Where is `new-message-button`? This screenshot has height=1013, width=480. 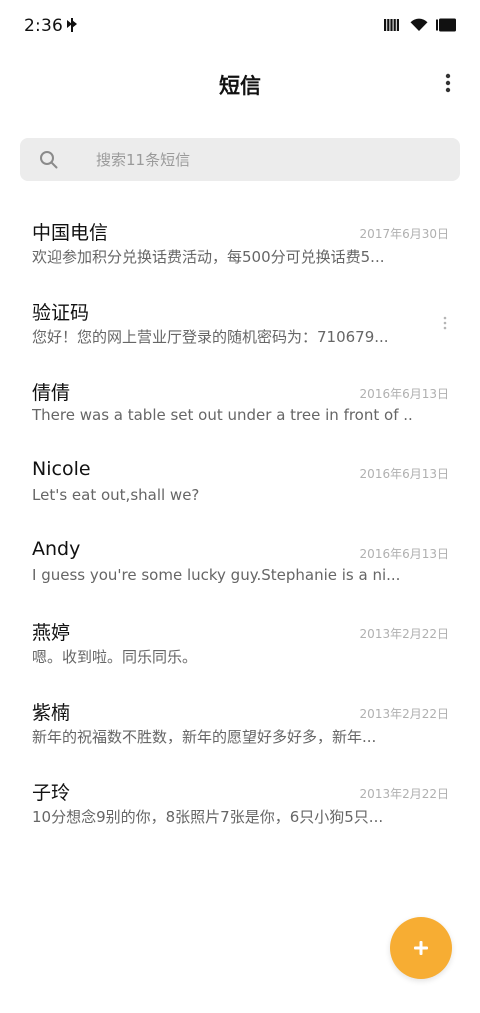 new-message-button is located at coordinates (421, 948).